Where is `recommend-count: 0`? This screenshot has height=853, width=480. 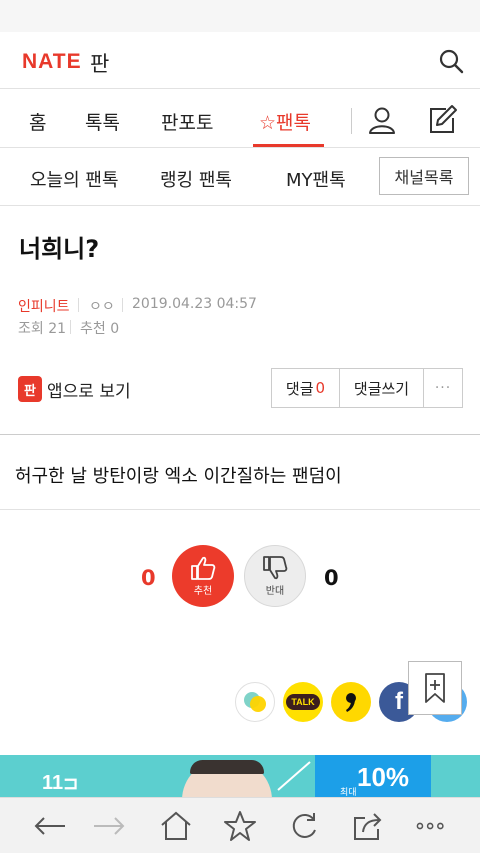 recommend-count: 0 is located at coordinates (115, 329).